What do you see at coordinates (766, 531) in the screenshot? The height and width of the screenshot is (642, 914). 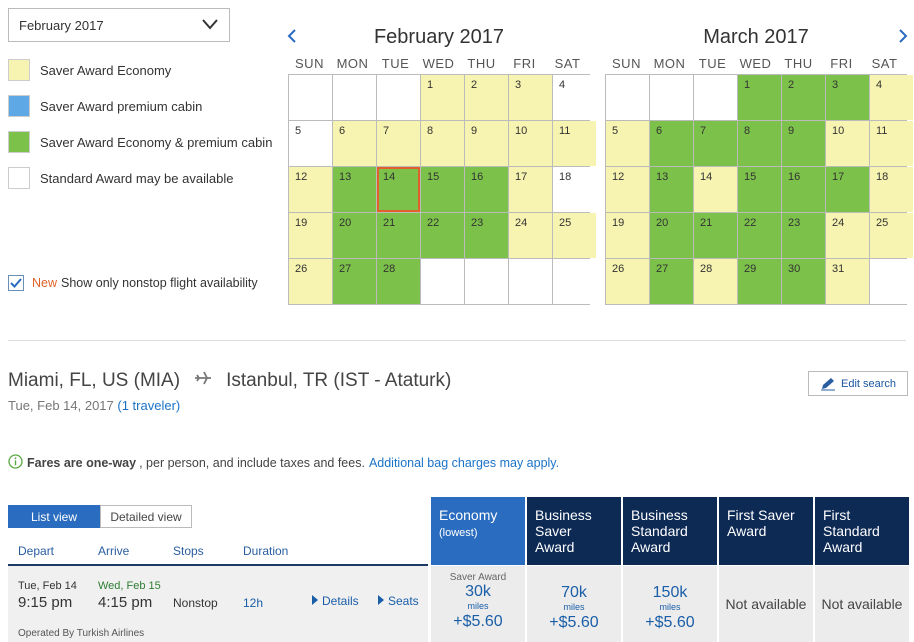 I see `fare-header-first-saver: First Saver Award` at bounding box center [766, 531].